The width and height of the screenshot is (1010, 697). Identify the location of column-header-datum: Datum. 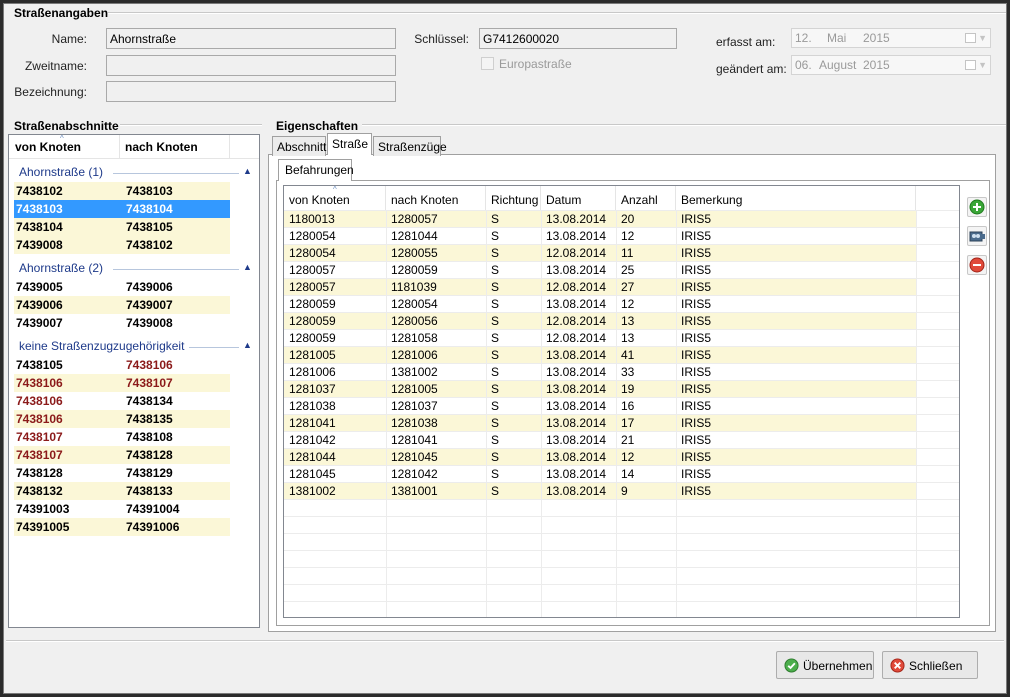
(578, 198).